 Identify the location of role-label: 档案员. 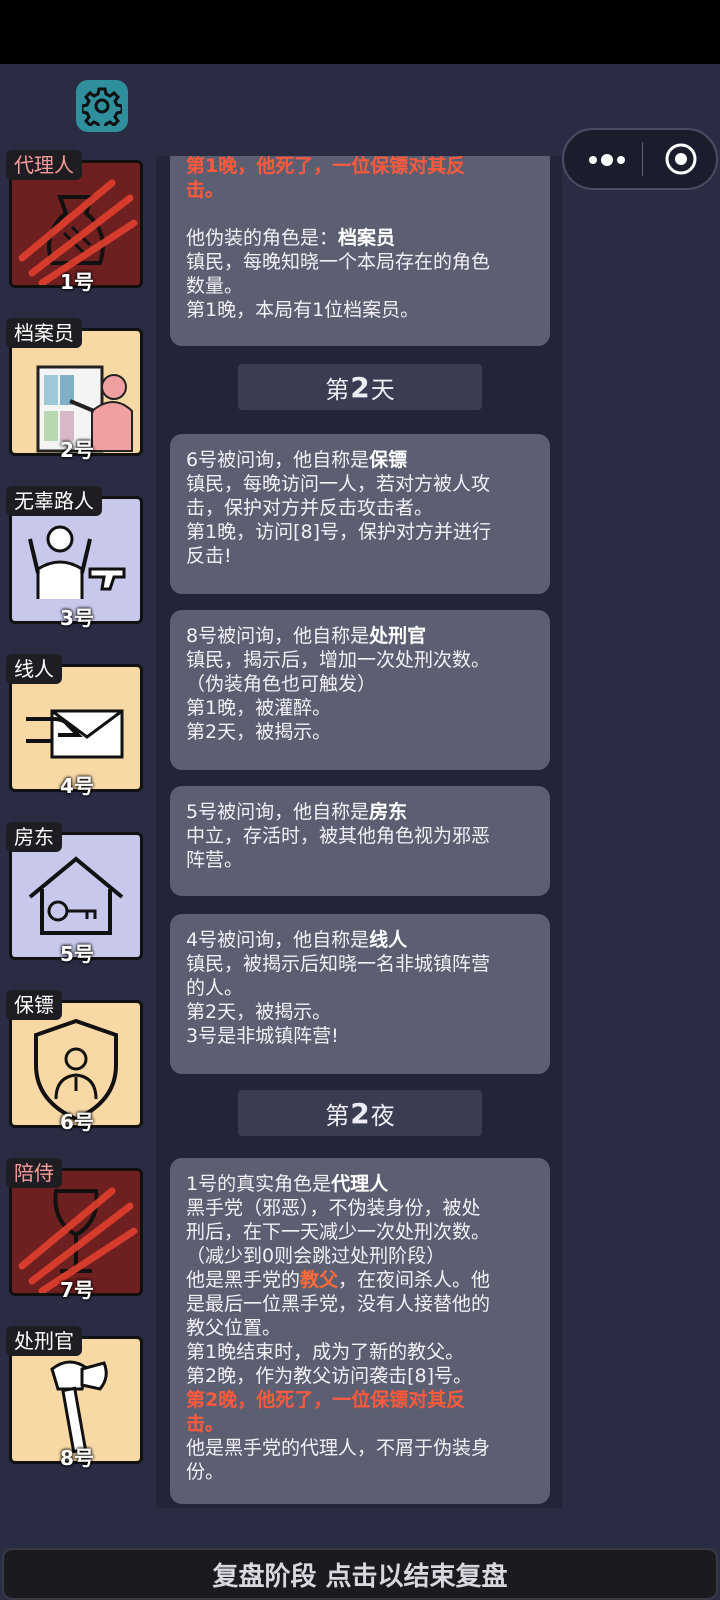
(44, 333).